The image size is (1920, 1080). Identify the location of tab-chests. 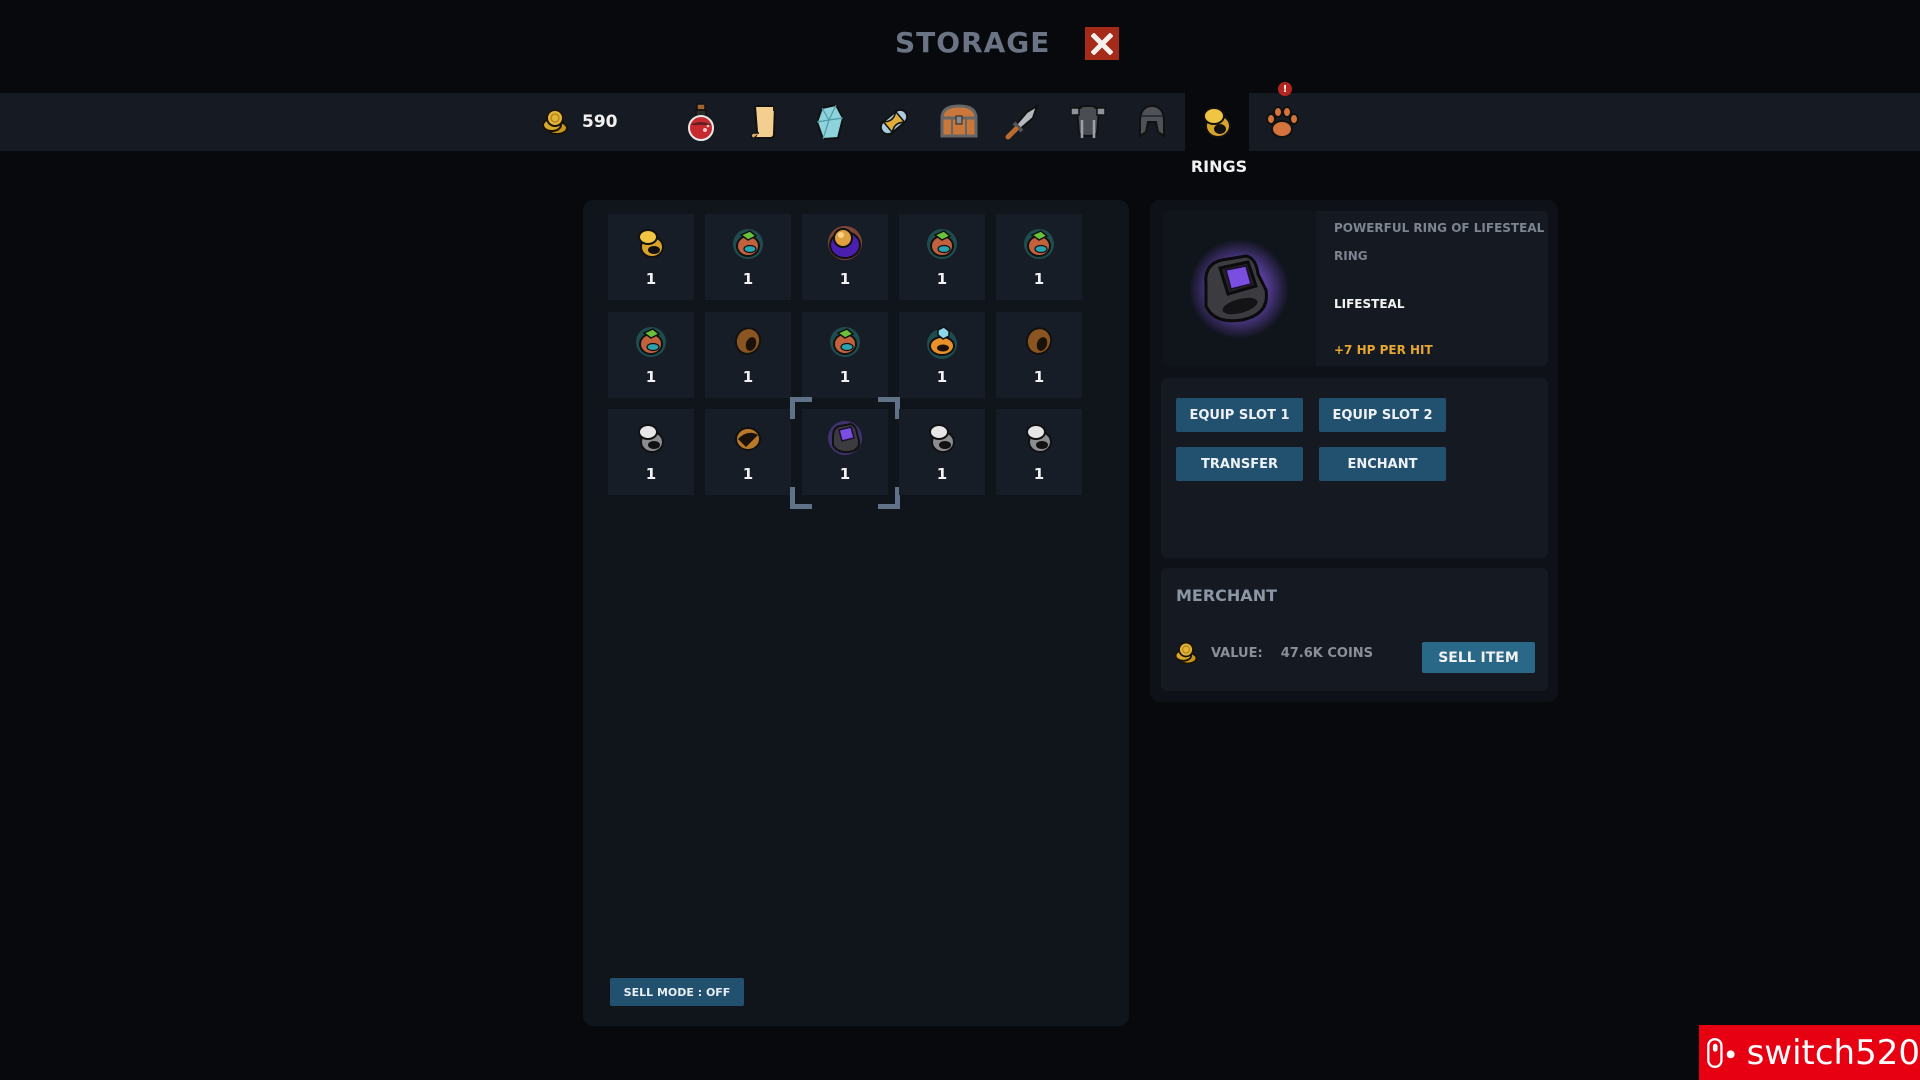
(959, 122).